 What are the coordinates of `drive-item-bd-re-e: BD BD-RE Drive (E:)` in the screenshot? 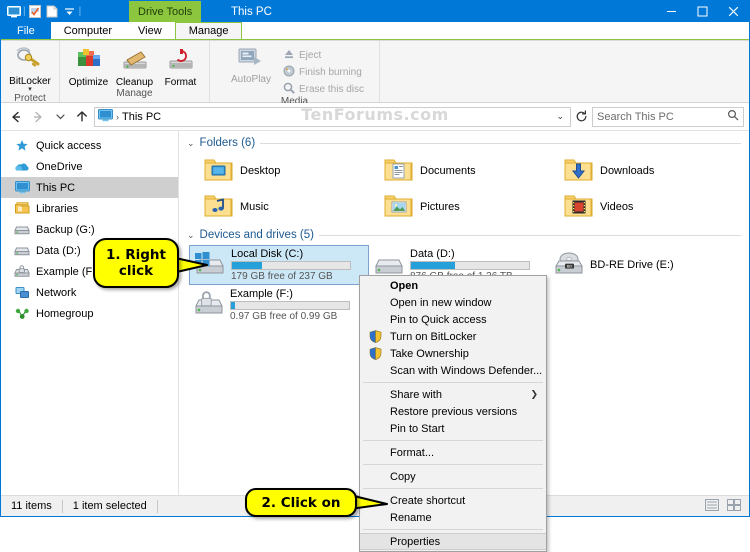 It's located at (639, 265).